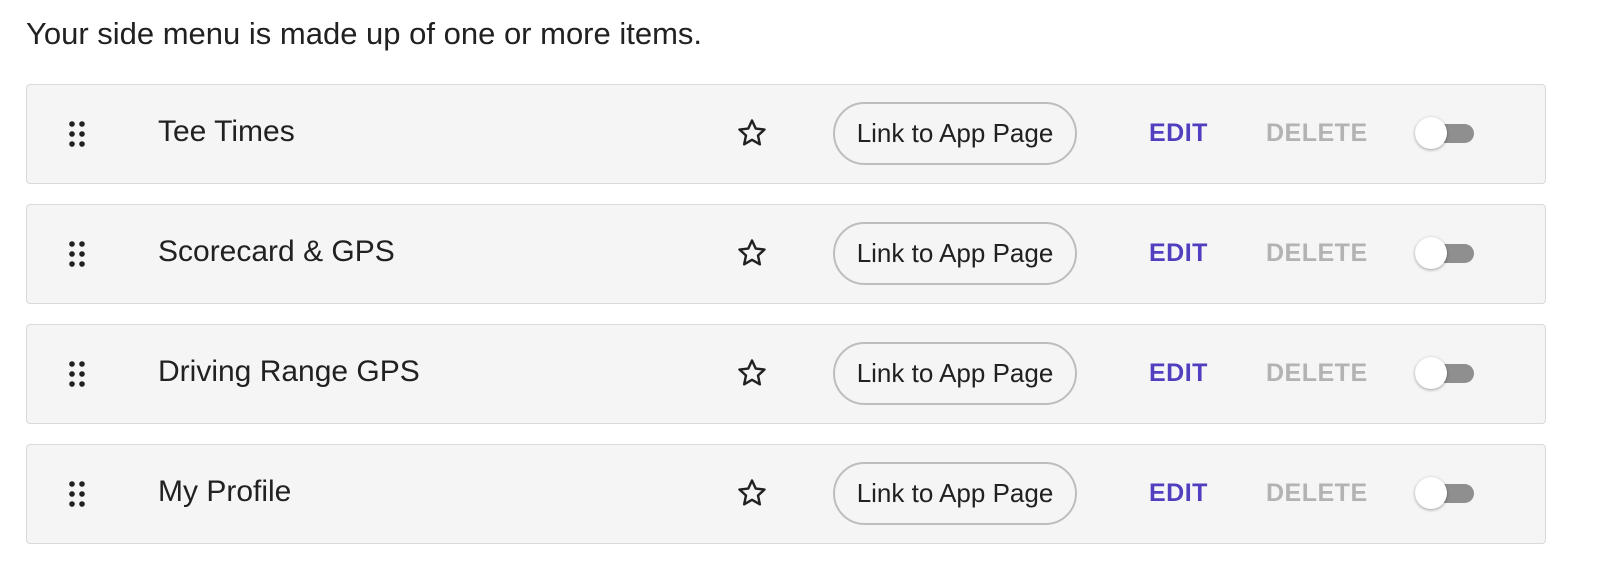 This screenshot has width=1598, height=568. I want to click on menu-item-label: Tee Times, so click(226, 131).